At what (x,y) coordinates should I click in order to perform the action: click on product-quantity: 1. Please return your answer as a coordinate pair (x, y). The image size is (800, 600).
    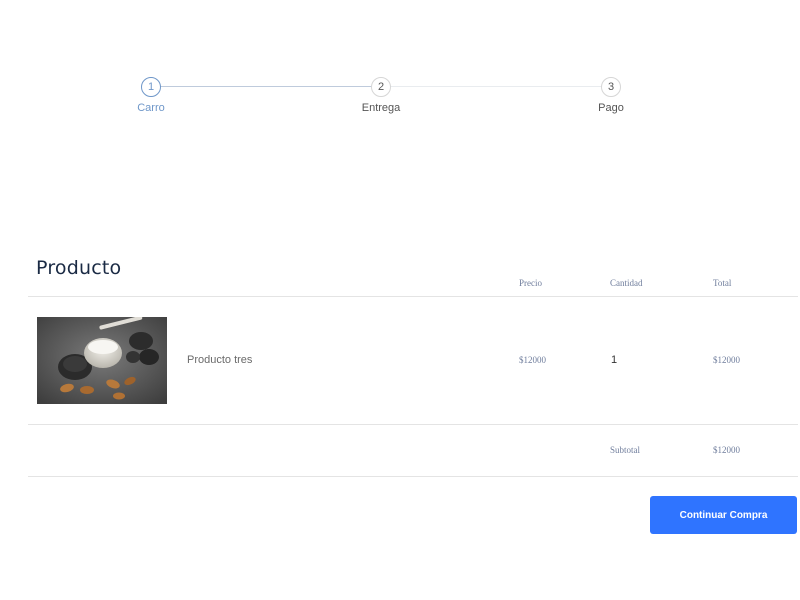
    Looking at the image, I should click on (614, 360).